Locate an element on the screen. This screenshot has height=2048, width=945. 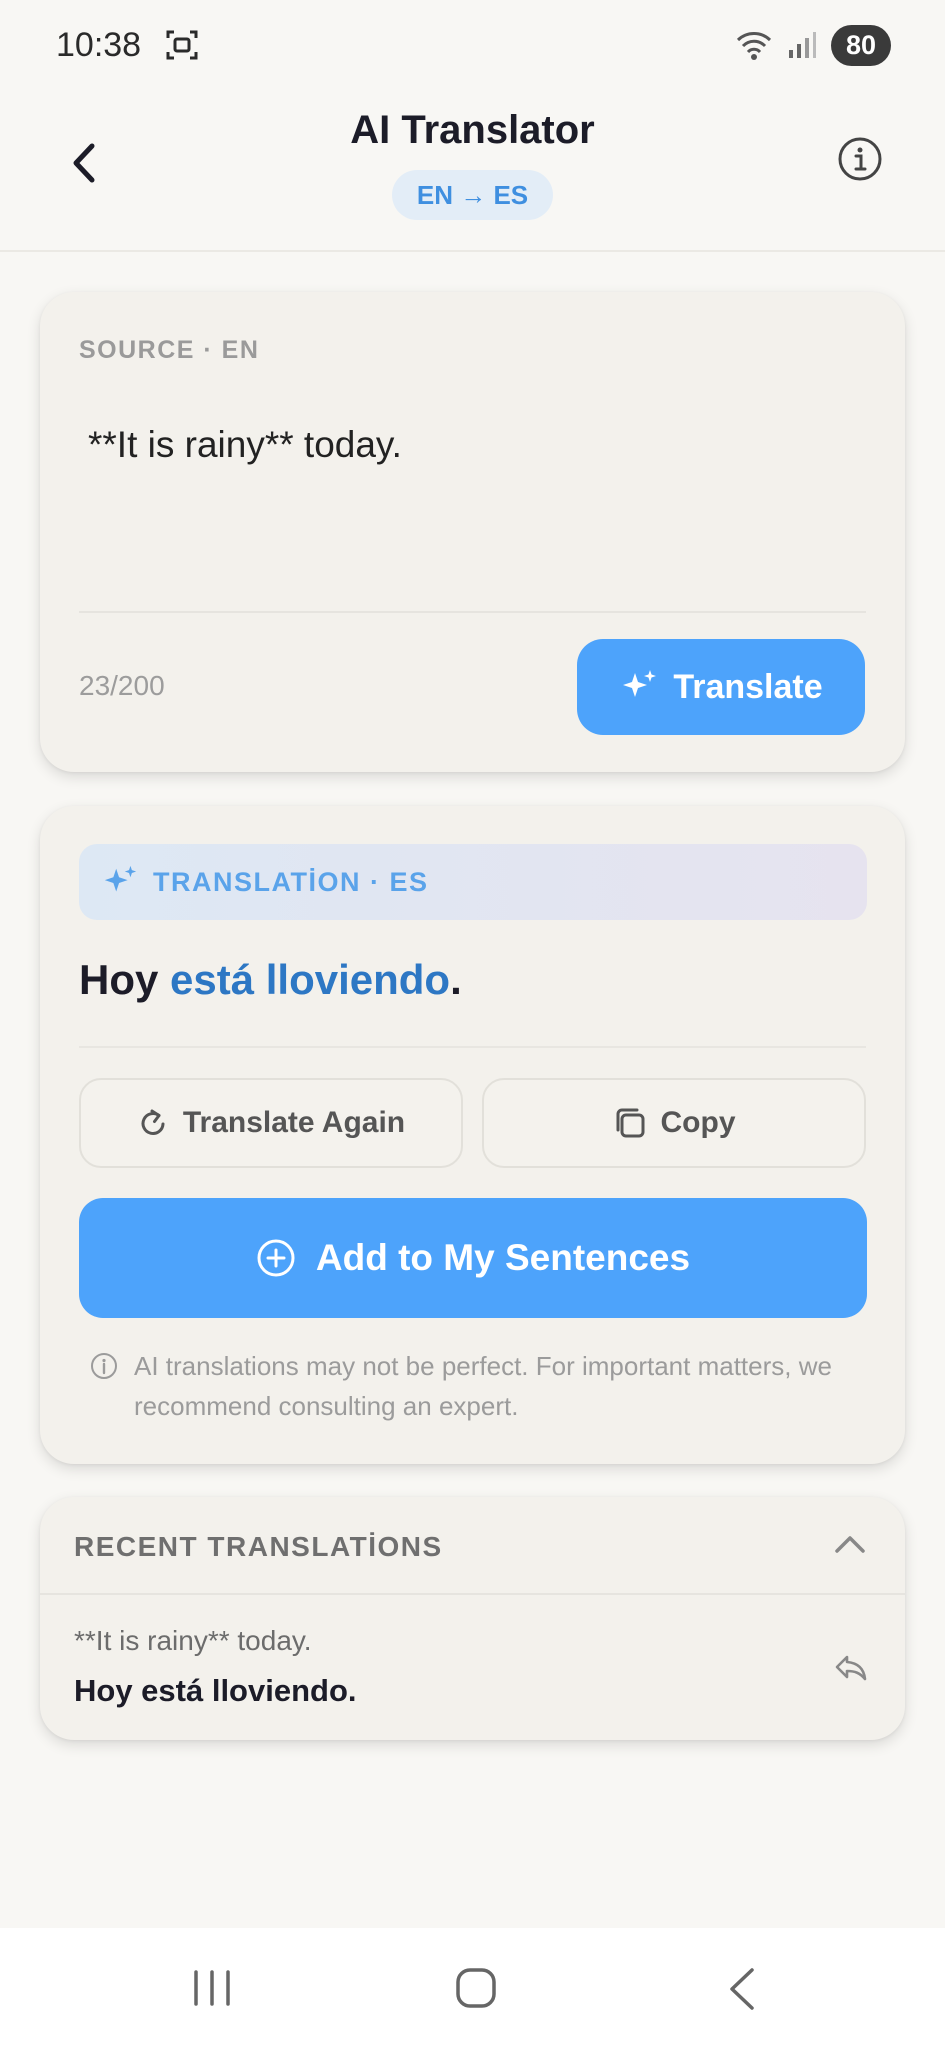
status-bar: 10:38 80 is located at coordinates (472, 45).